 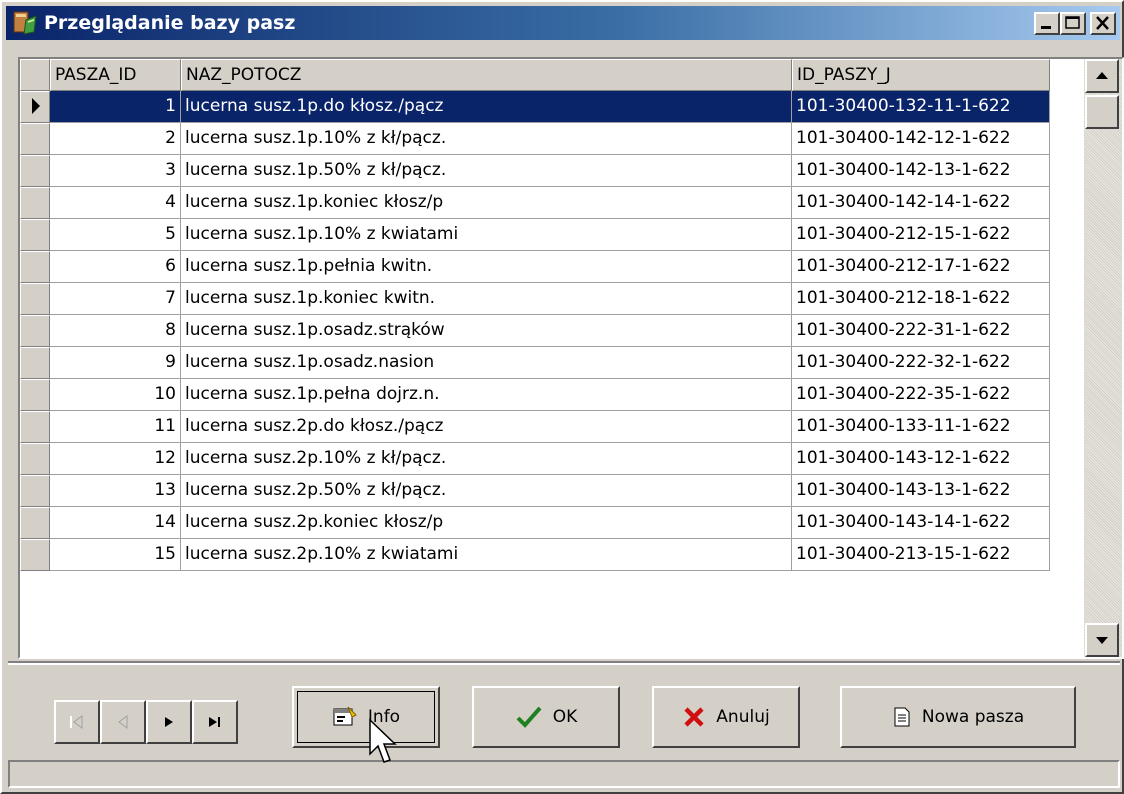 What do you see at coordinates (115, 427) in the screenshot?
I see `cell-pasza-id: 11` at bounding box center [115, 427].